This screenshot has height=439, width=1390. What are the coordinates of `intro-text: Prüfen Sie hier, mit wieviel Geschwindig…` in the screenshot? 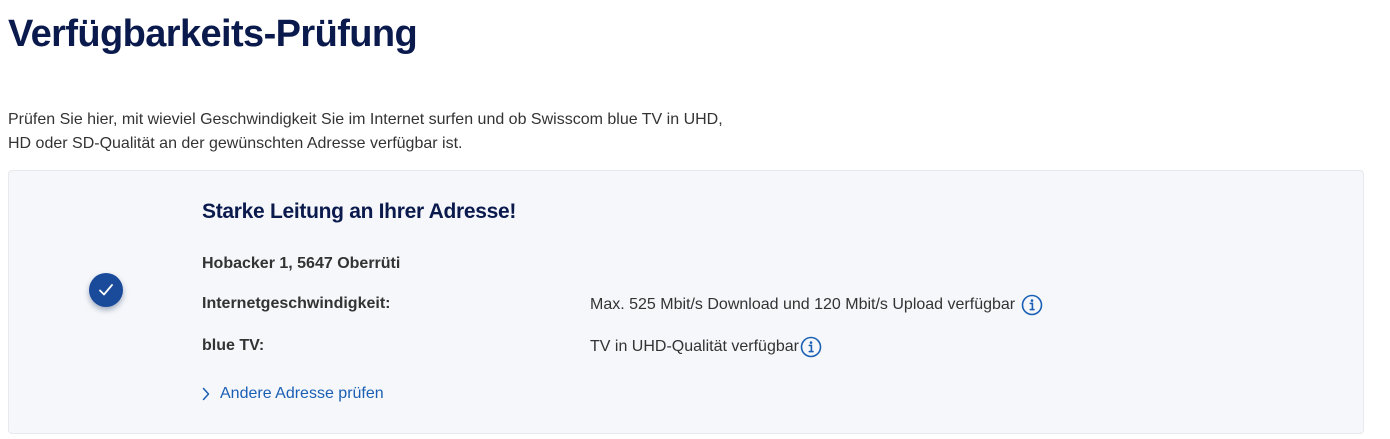 It's located at (408, 132).